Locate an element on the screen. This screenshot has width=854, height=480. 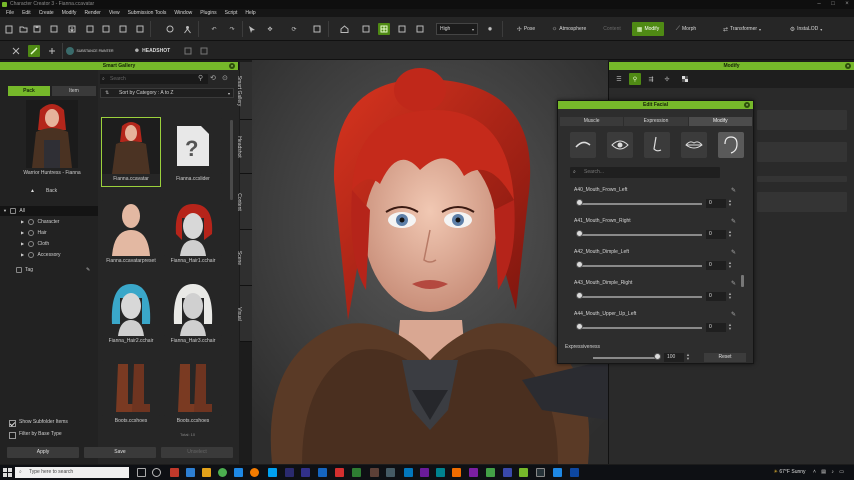
task-view-icon is located at coordinates (141, 472).